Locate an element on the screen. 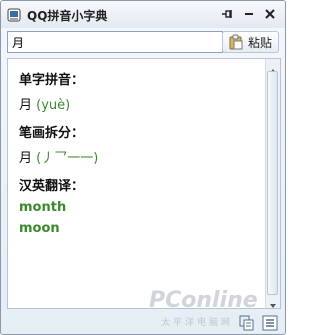  pin-button is located at coordinates (227, 14).